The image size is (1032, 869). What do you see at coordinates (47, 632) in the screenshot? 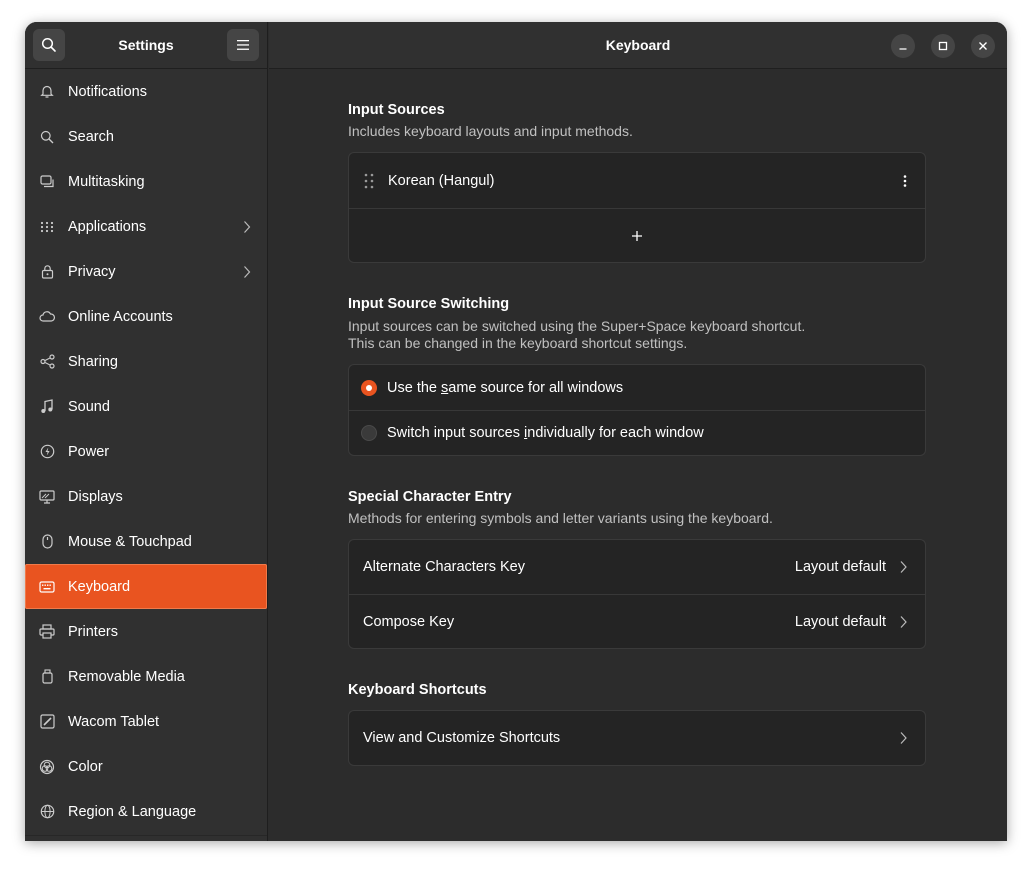
I see `printer-icon` at bounding box center [47, 632].